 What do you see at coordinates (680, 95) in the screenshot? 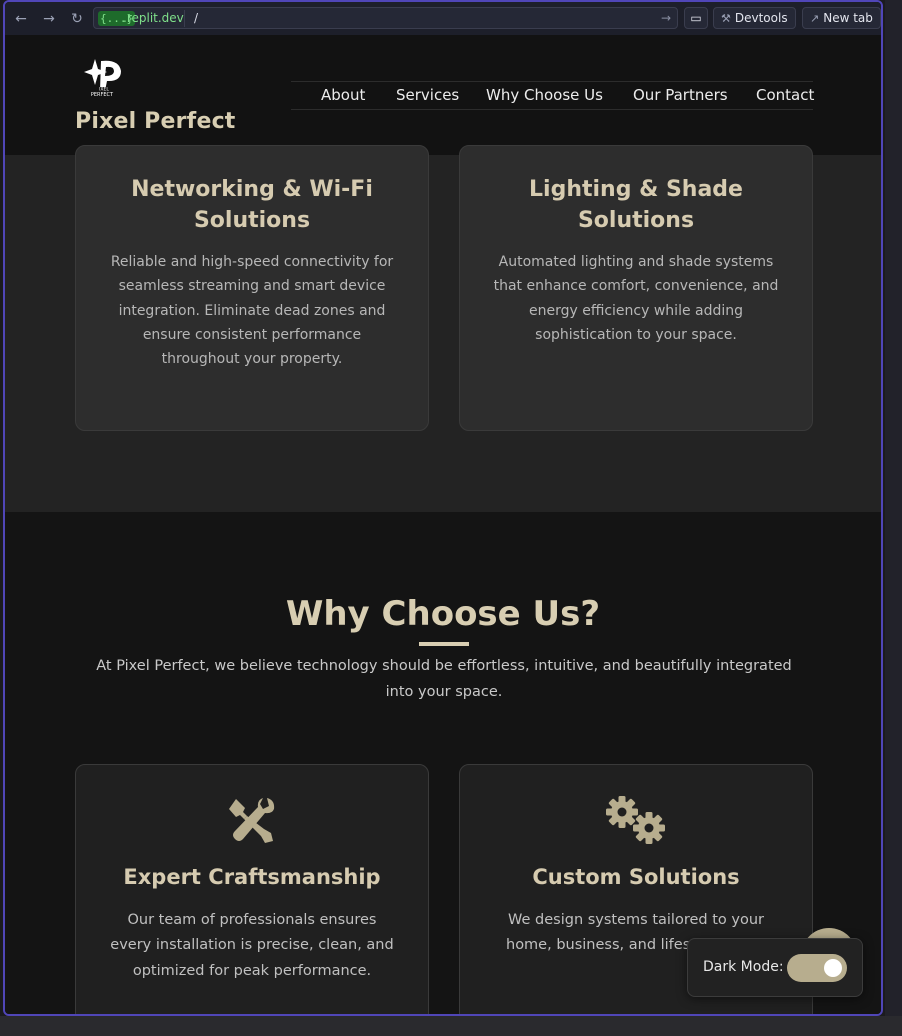
I see `nav-our-partners: Our Partners` at bounding box center [680, 95].